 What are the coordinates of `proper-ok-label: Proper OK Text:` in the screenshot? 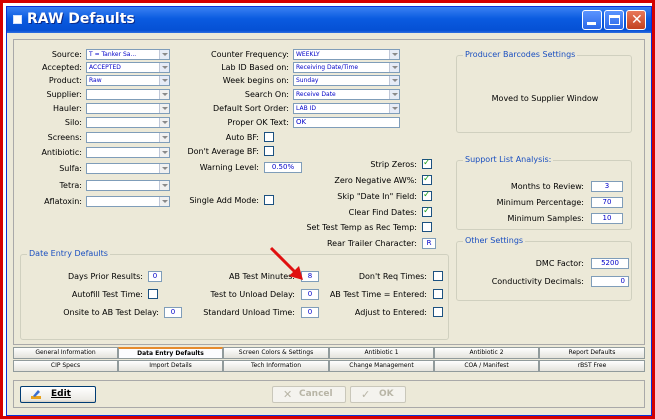 It's located at (258, 122).